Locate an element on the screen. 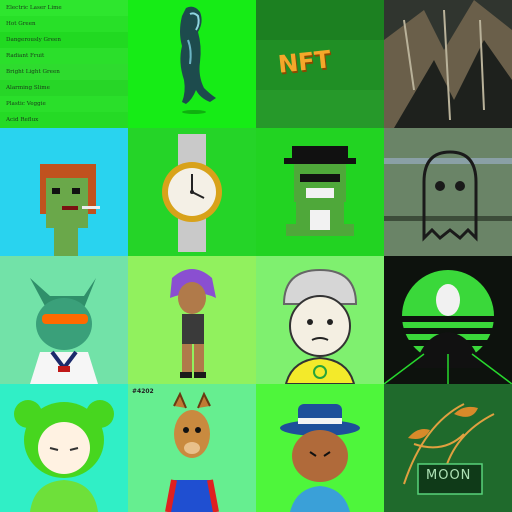 Image resolution: width=512 pixels, height=512 pixels. wristwatch-icon is located at coordinates (192, 192).